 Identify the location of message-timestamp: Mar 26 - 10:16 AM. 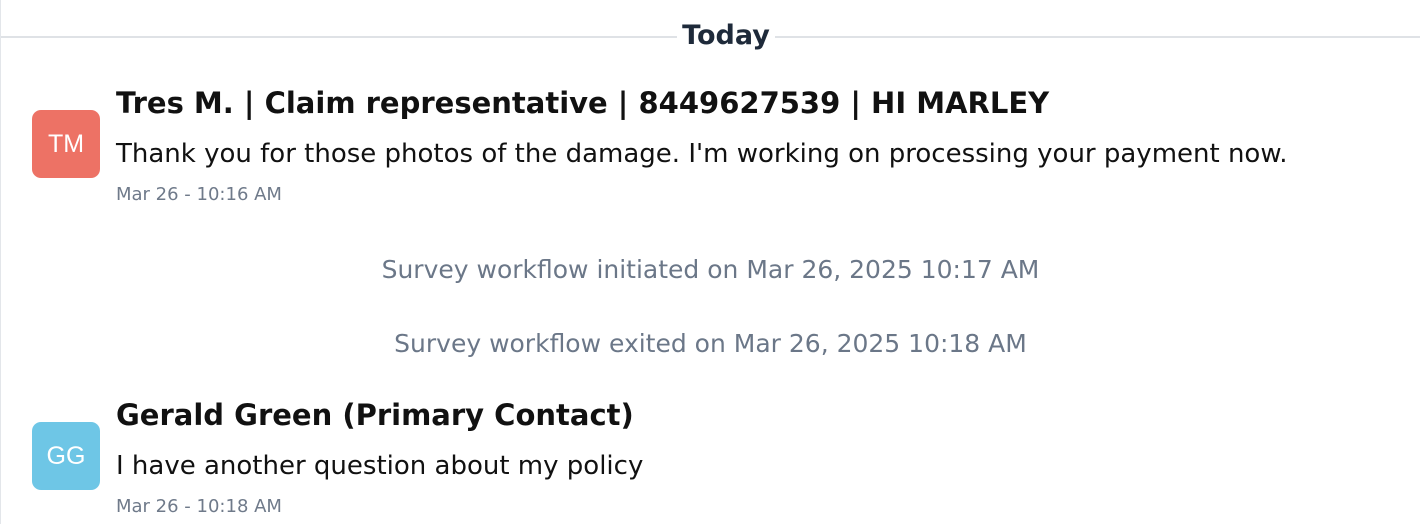
(199, 194).